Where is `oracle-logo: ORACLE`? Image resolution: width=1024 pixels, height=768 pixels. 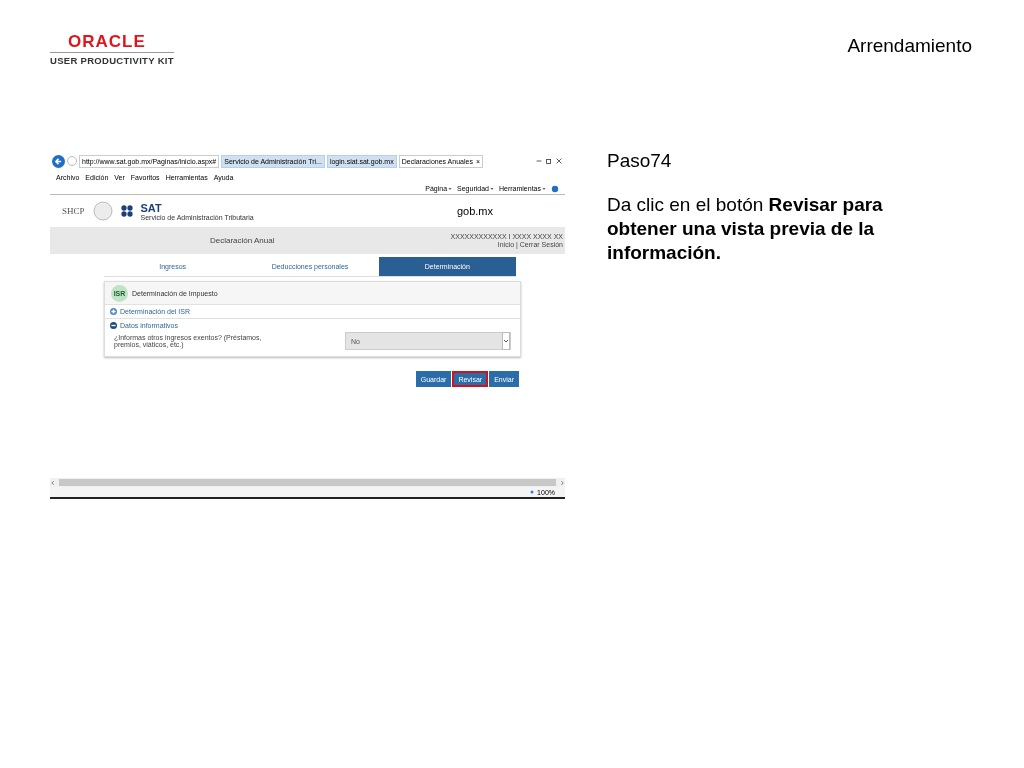
oracle-logo: ORACLE is located at coordinates (107, 41).